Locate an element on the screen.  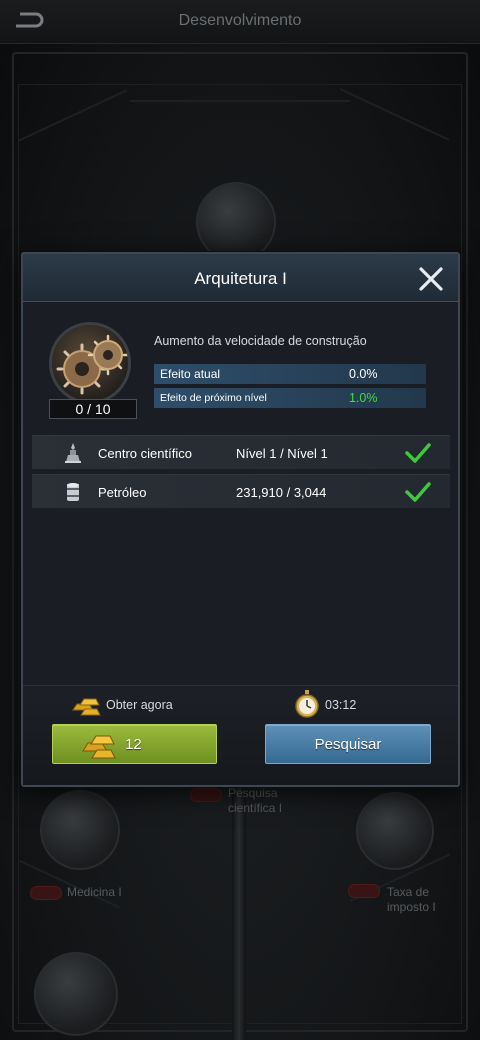
stat-next-effect: Efeito de próximo nível 1.0% is located at coordinates (290, 398).